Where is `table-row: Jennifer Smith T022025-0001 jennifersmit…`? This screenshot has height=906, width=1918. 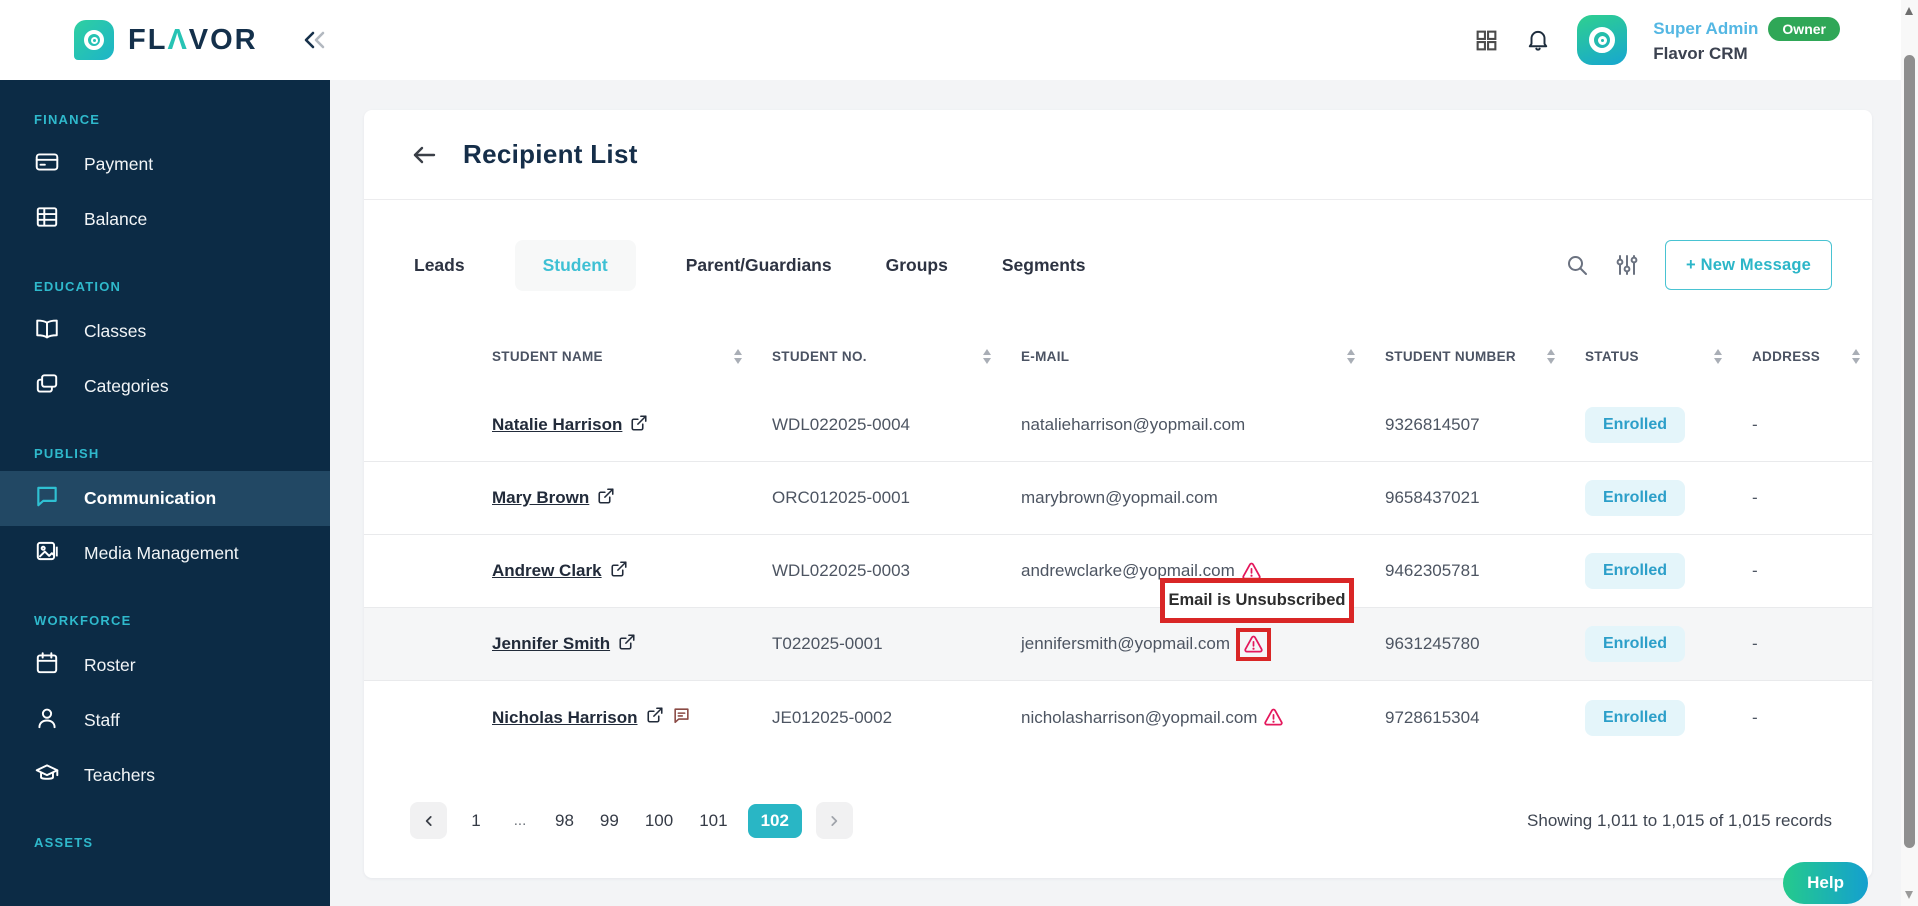 table-row: Jennifer Smith T022025-0001 jennifersmit… is located at coordinates (1118, 644).